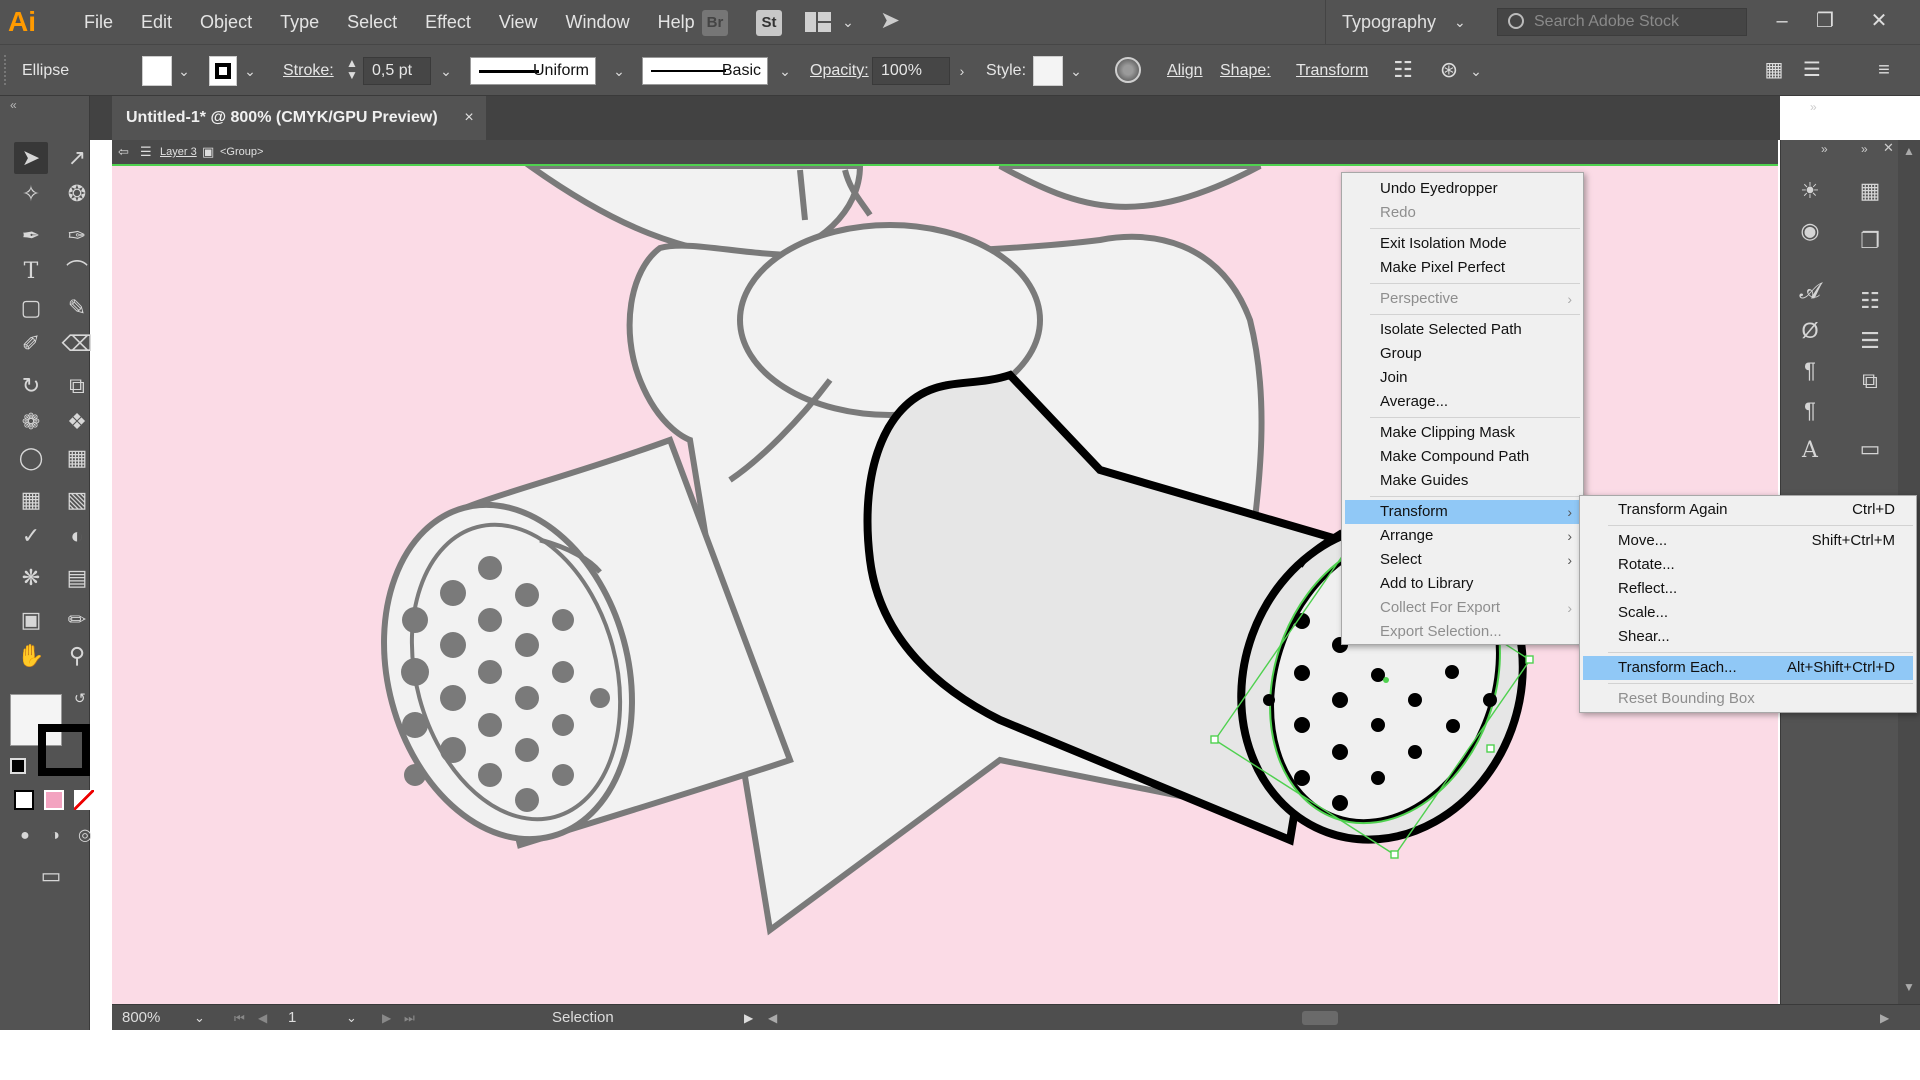  I want to click on gpu-performance-icon: ➤, so click(895, 21).